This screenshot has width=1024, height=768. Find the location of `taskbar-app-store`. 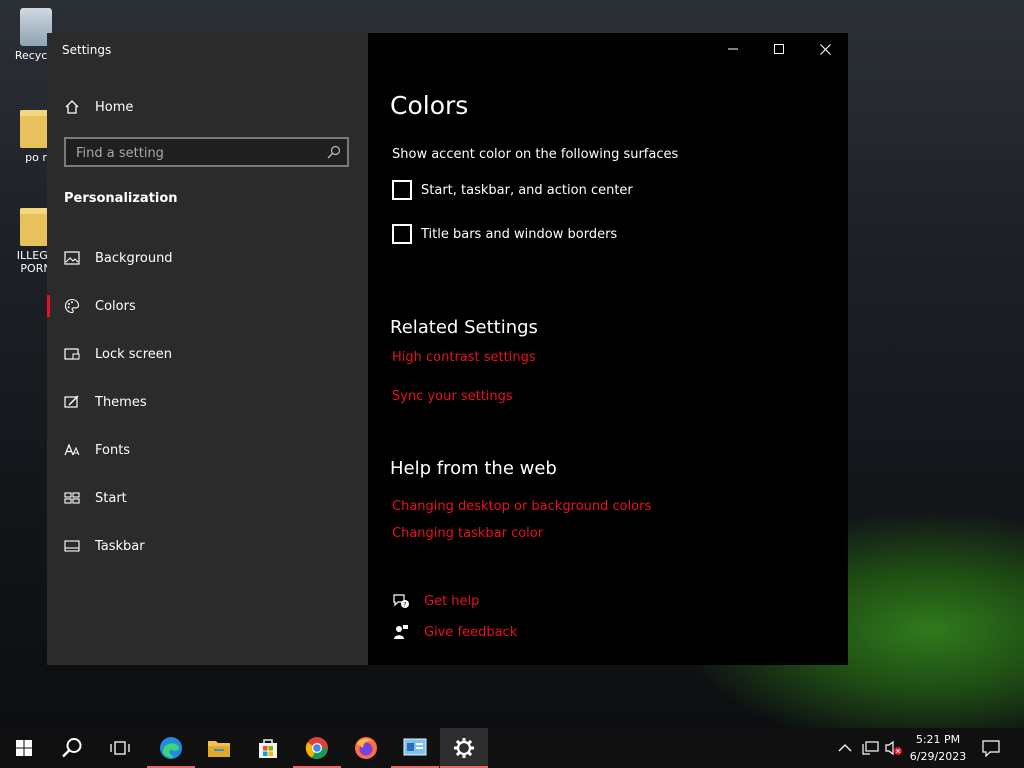

taskbar-app-store is located at coordinates (268, 748).